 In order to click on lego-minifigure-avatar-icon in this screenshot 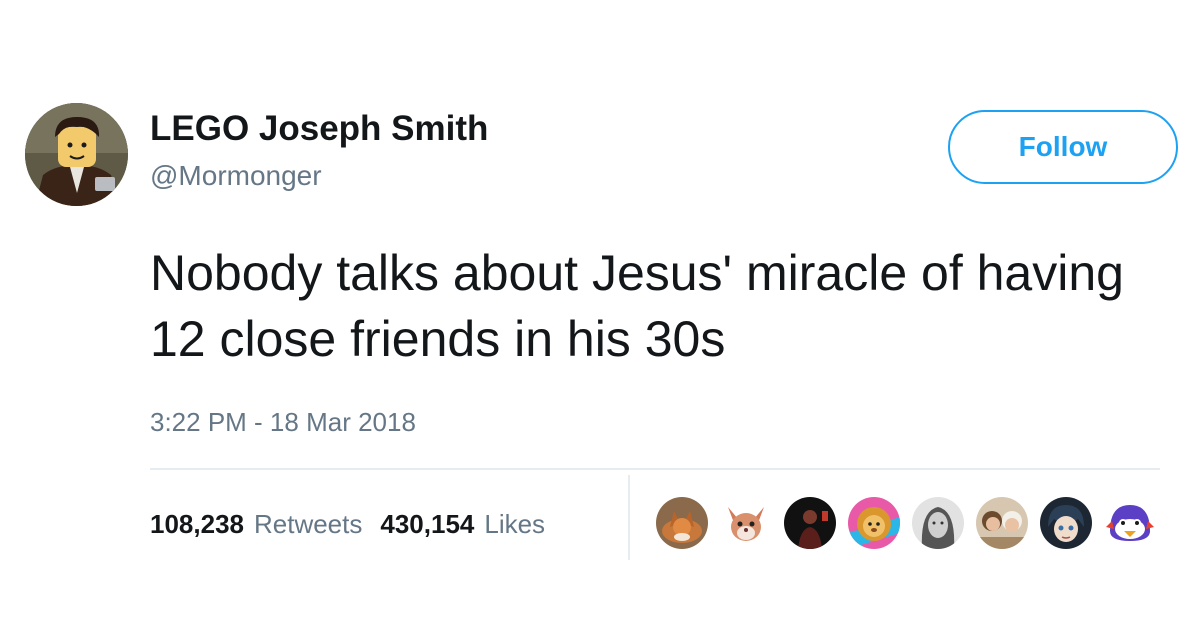, I will do `click(76, 154)`.